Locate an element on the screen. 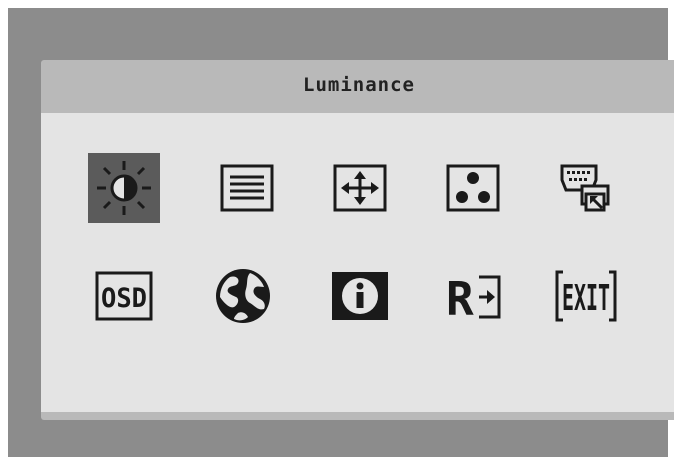 The width and height of the screenshot is (674, 468). menu-item-exit: EXIT is located at coordinates (586, 296).